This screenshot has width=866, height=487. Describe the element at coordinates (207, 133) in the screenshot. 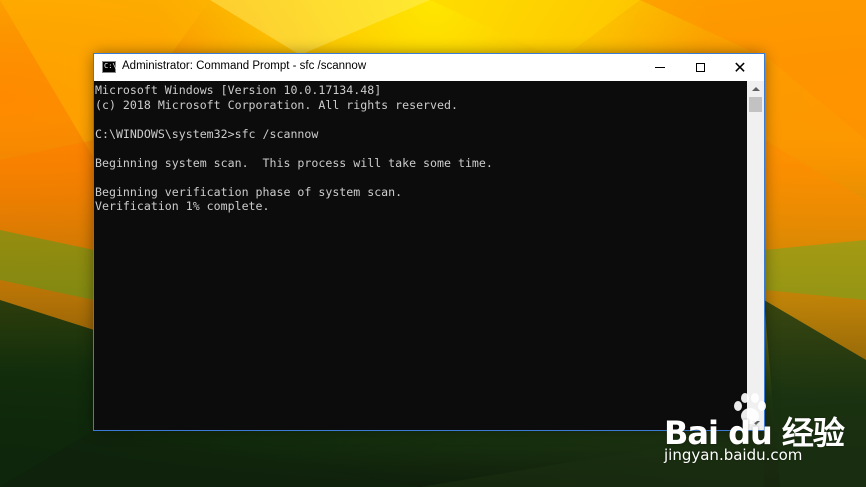

I see `console-line: C:\WINDOWS\system32>sfc /scannow` at that location.